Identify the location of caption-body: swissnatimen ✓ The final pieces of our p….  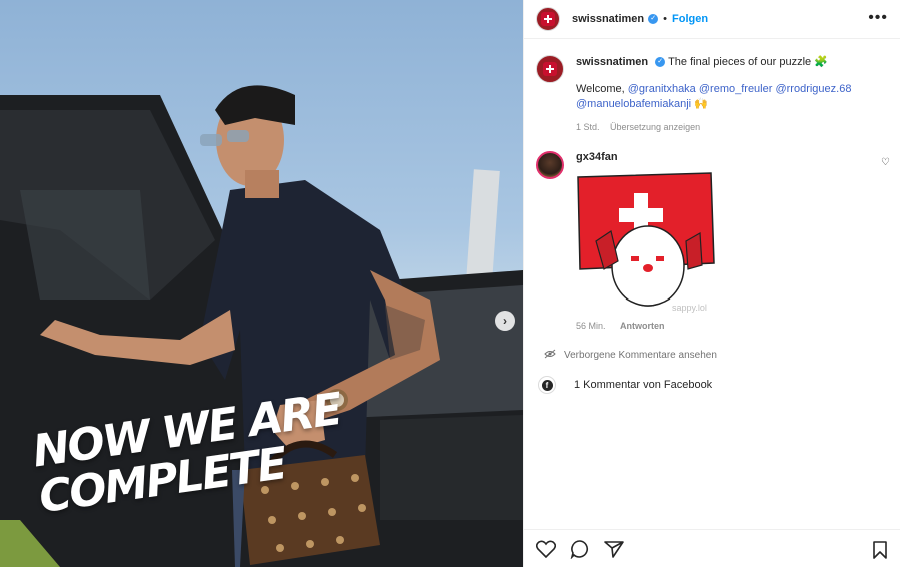
(732, 95).